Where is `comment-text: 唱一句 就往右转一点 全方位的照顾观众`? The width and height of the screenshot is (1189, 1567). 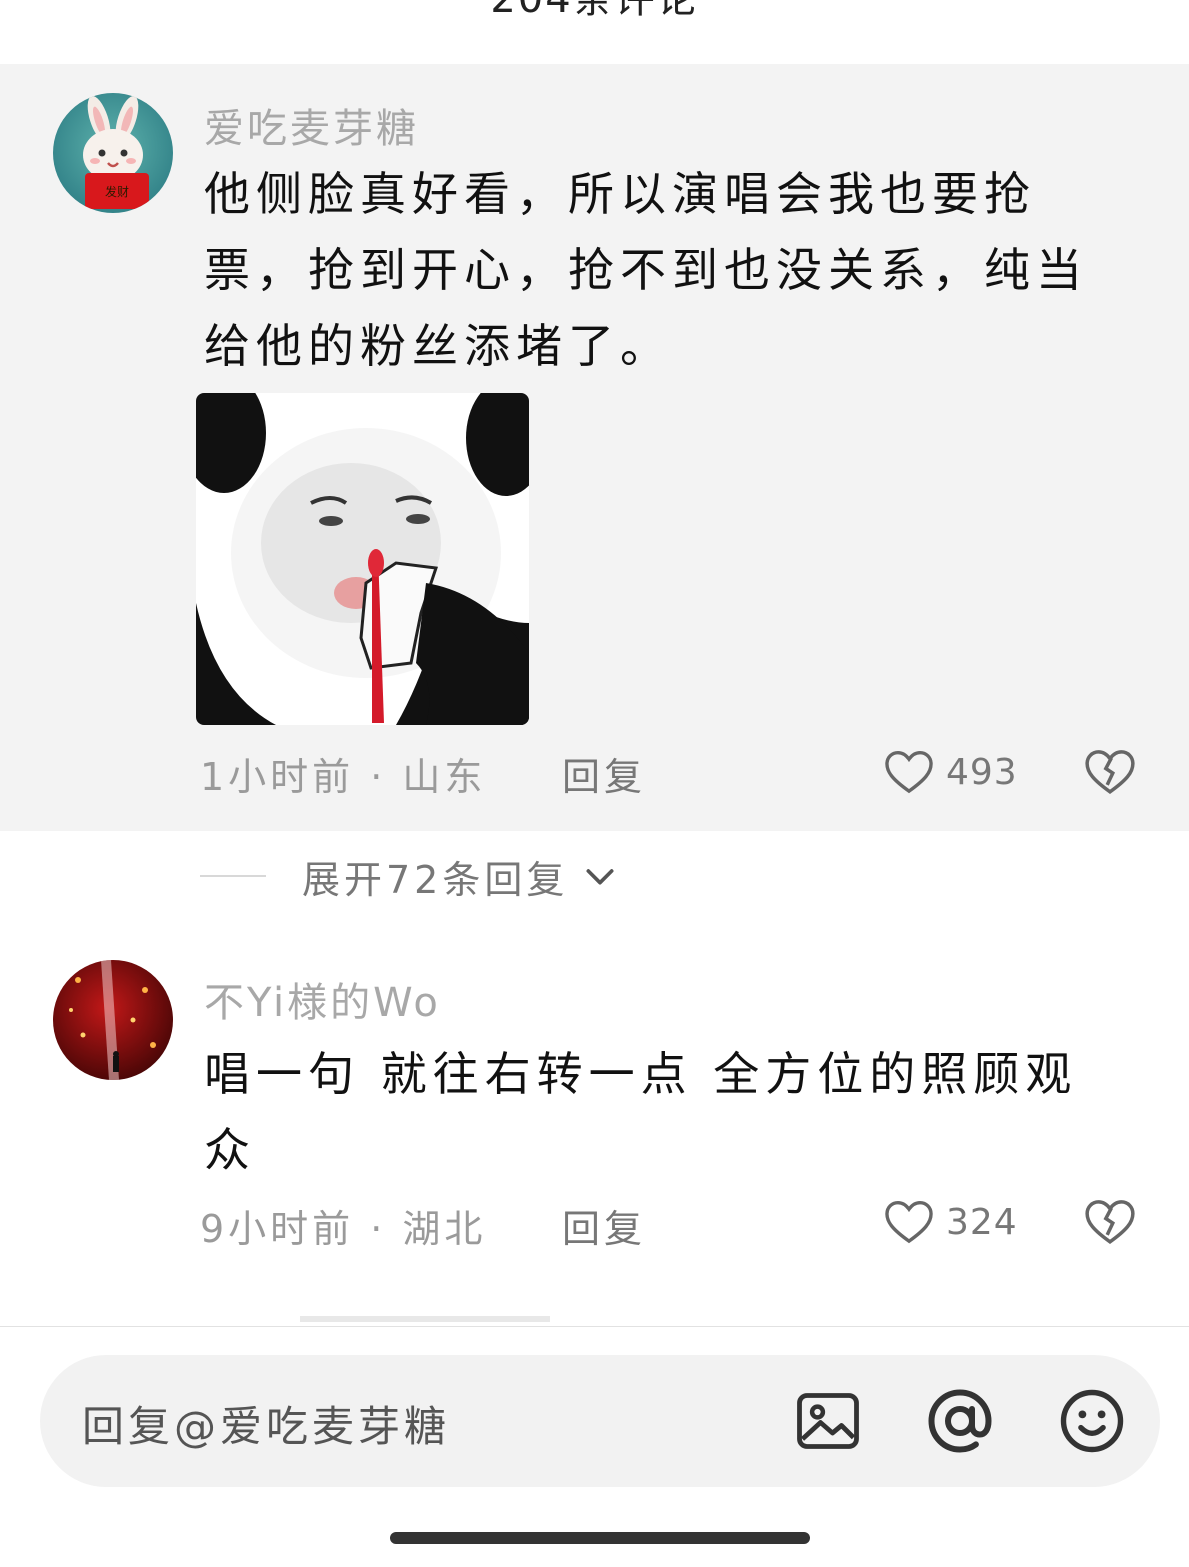 comment-text: 唱一句 就往右转一点 全方位的照顾观众 is located at coordinates (641, 1112).